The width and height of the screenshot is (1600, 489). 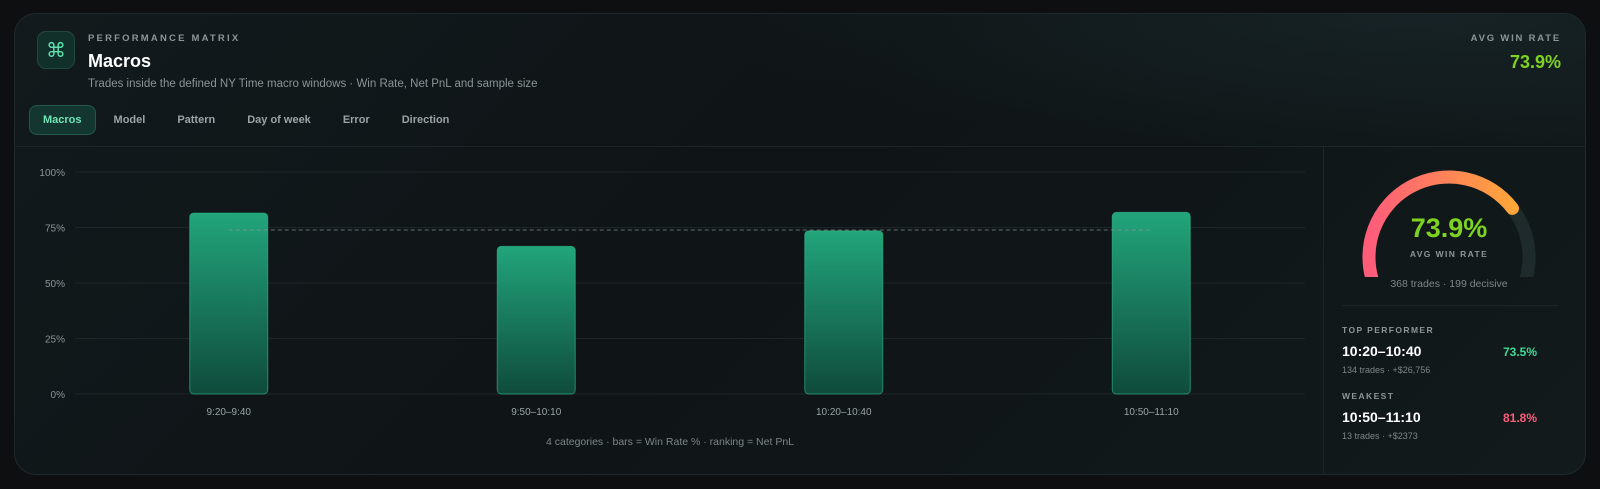 I want to click on page-title: Macros, so click(x=120, y=61).